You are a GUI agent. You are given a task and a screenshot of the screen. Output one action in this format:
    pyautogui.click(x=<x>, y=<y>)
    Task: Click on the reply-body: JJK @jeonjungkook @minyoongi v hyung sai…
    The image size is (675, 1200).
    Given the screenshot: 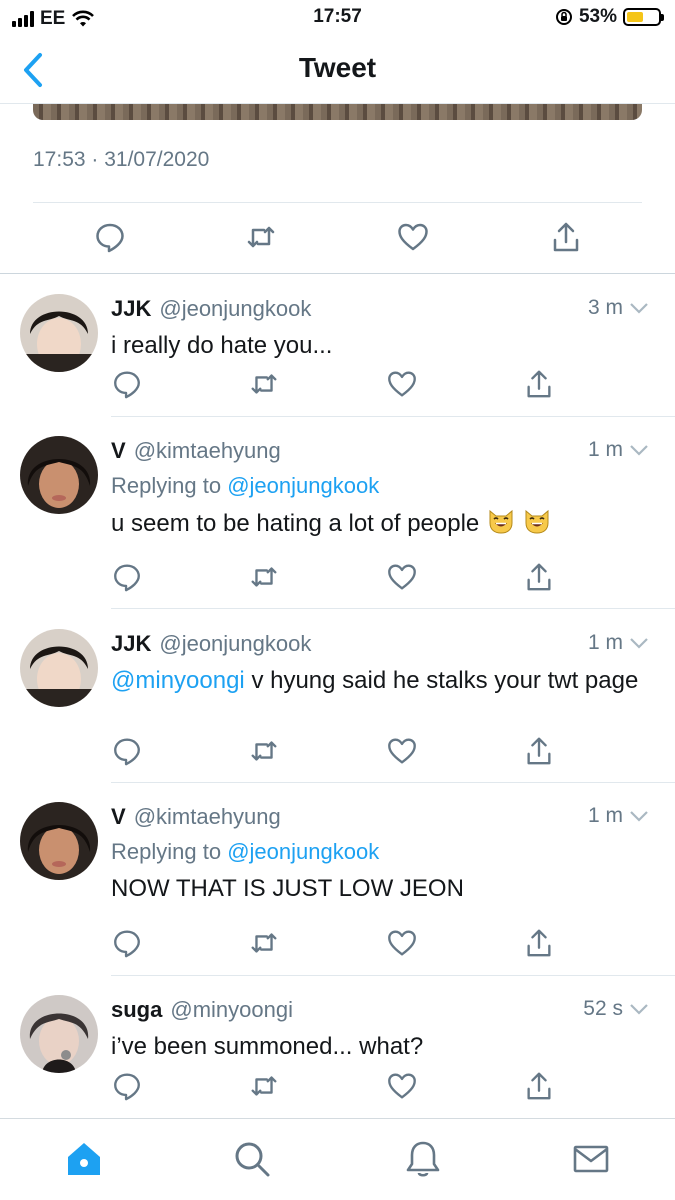 What is the action you would take?
    pyautogui.click(x=378, y=664)
    